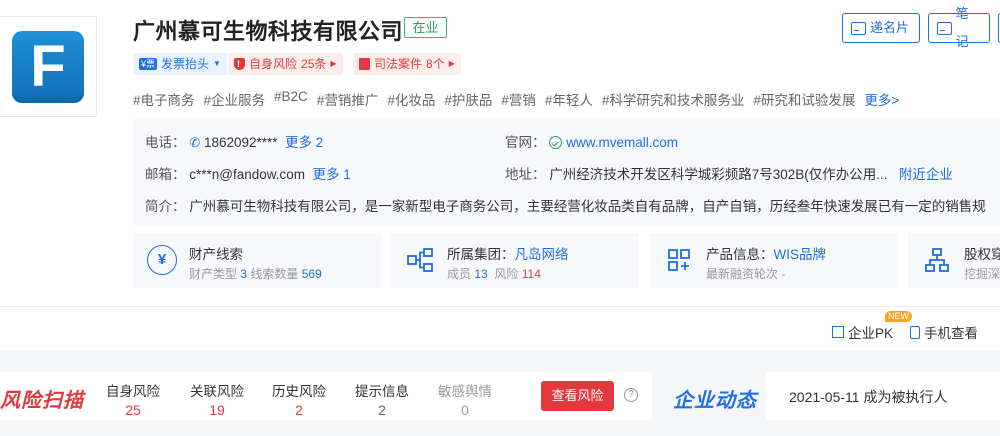 This screenshot has height=436, width=1000. I want to click on view-risk-button: 查看风险, so click(577, 396).